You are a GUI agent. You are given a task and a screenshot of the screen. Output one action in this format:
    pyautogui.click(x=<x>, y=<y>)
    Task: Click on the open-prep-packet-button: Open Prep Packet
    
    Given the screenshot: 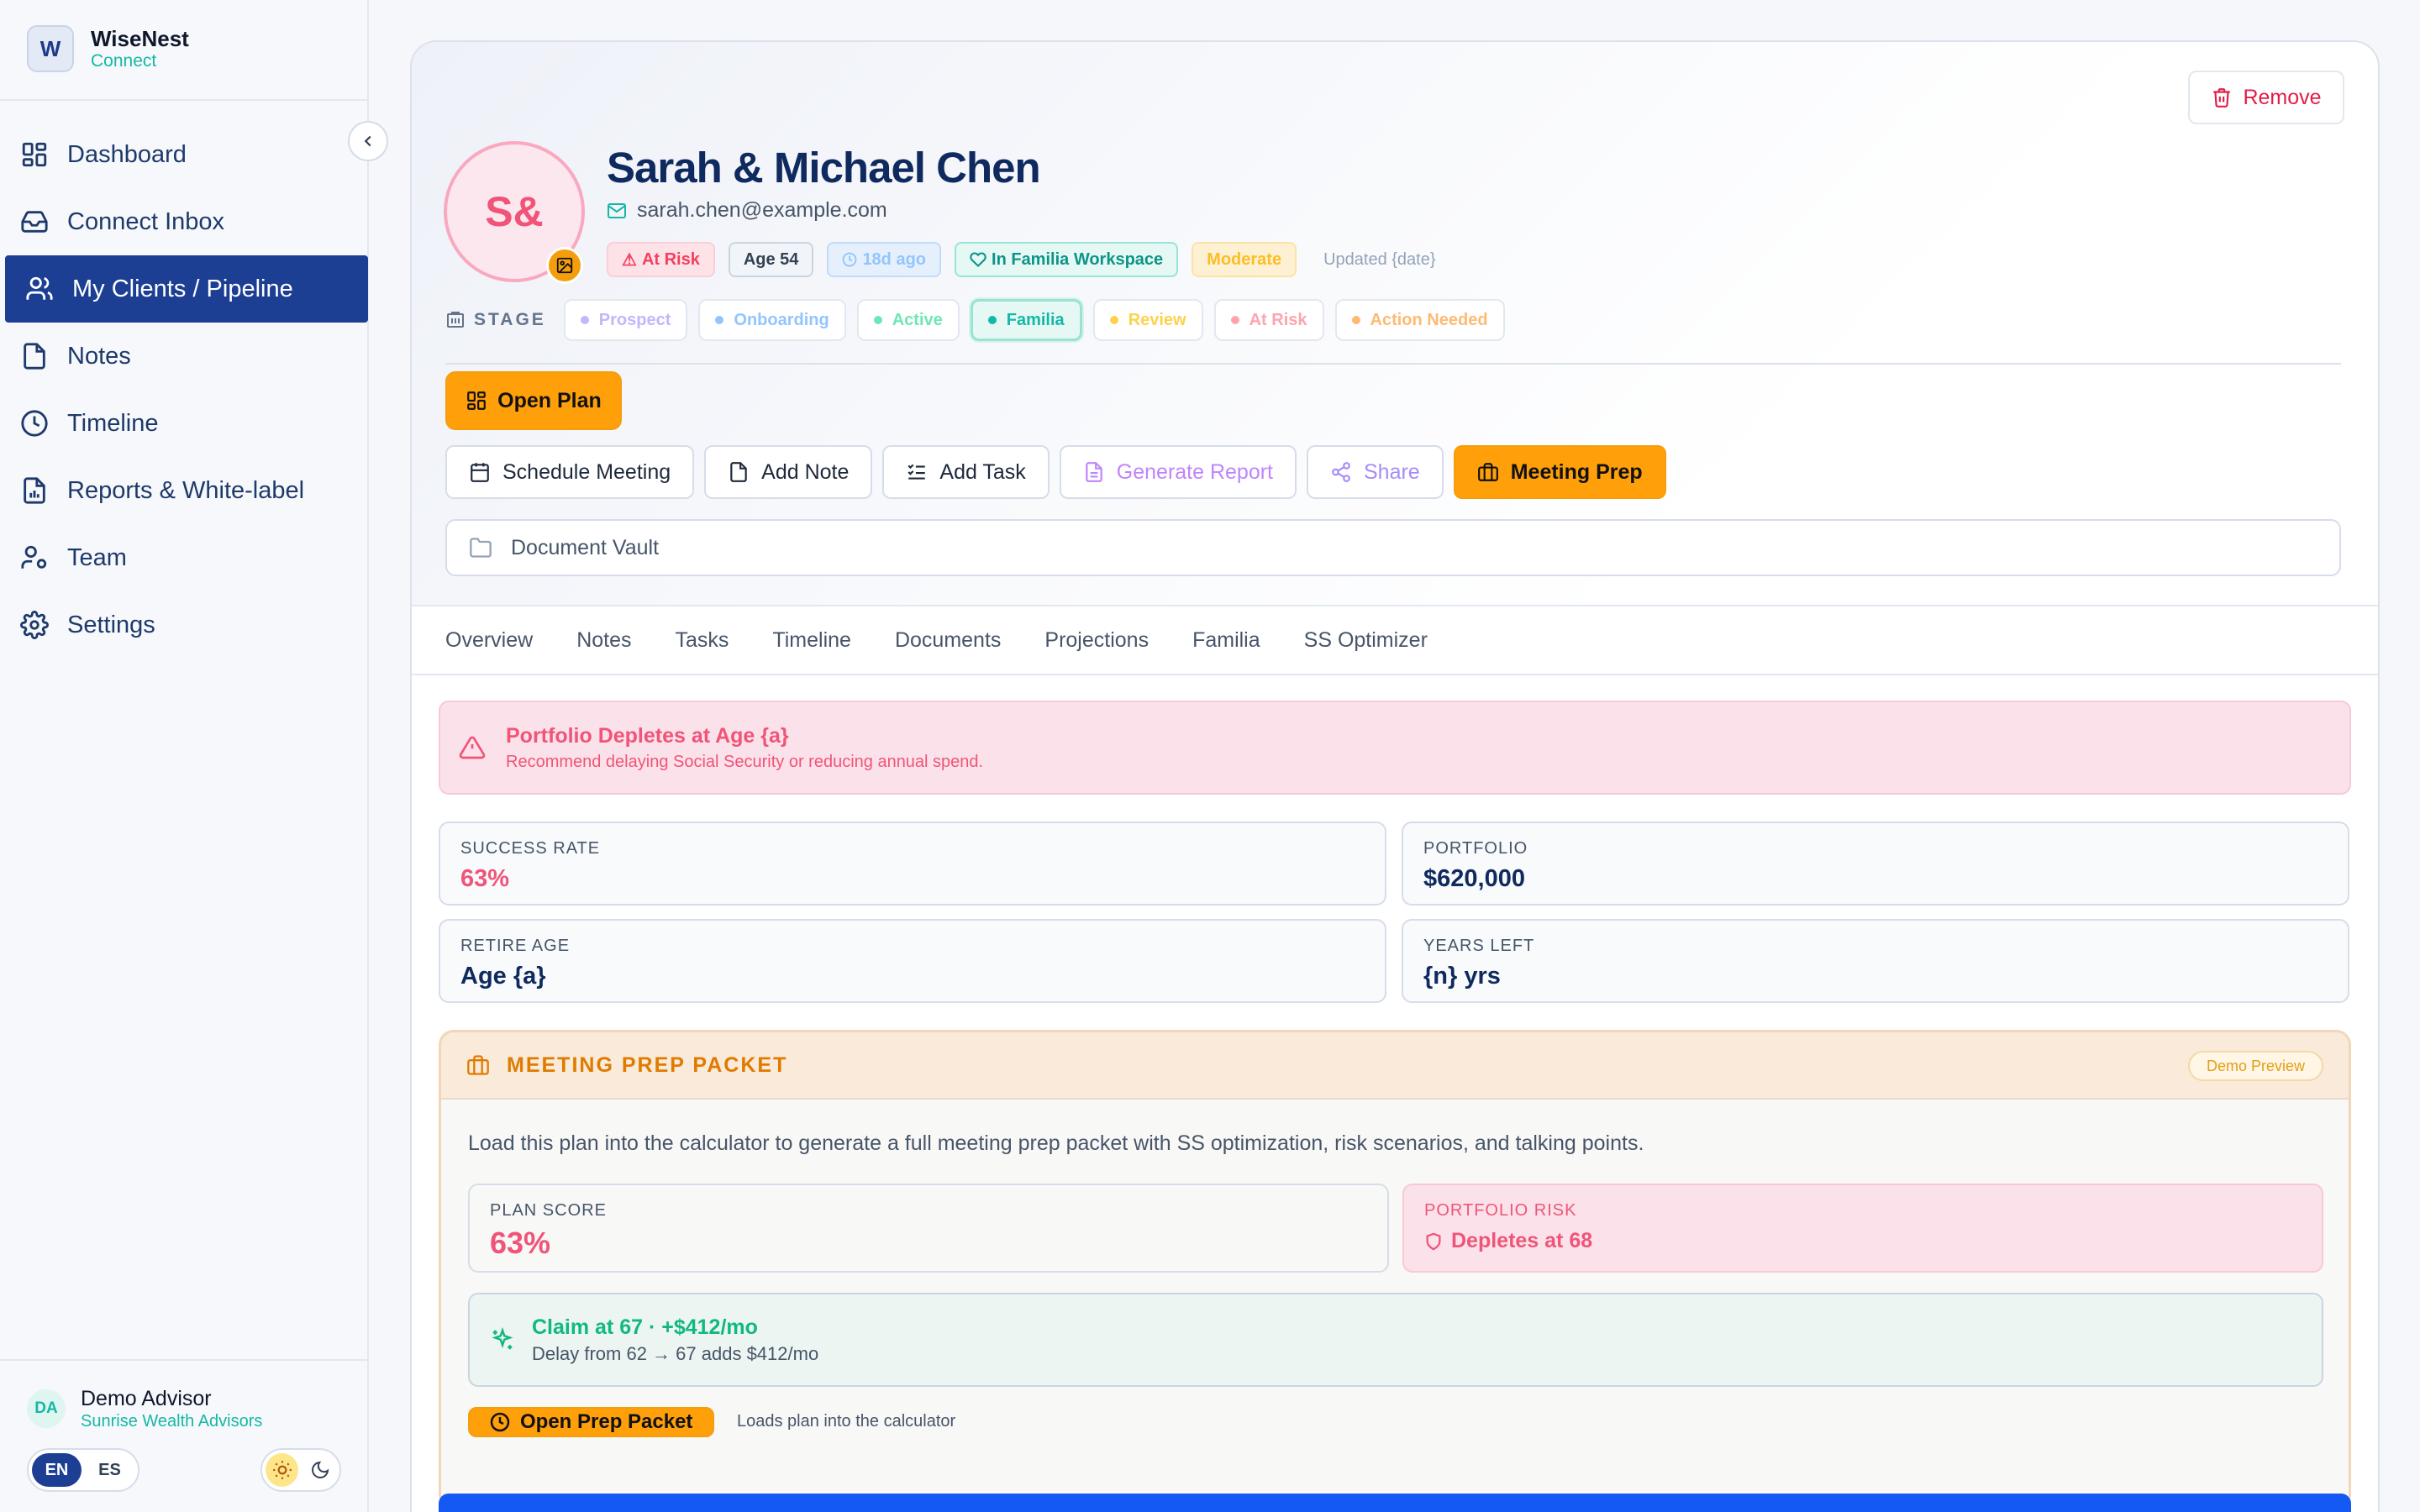 What is the action you would take?
    pyautogui.click(x=591, y=1422)
    